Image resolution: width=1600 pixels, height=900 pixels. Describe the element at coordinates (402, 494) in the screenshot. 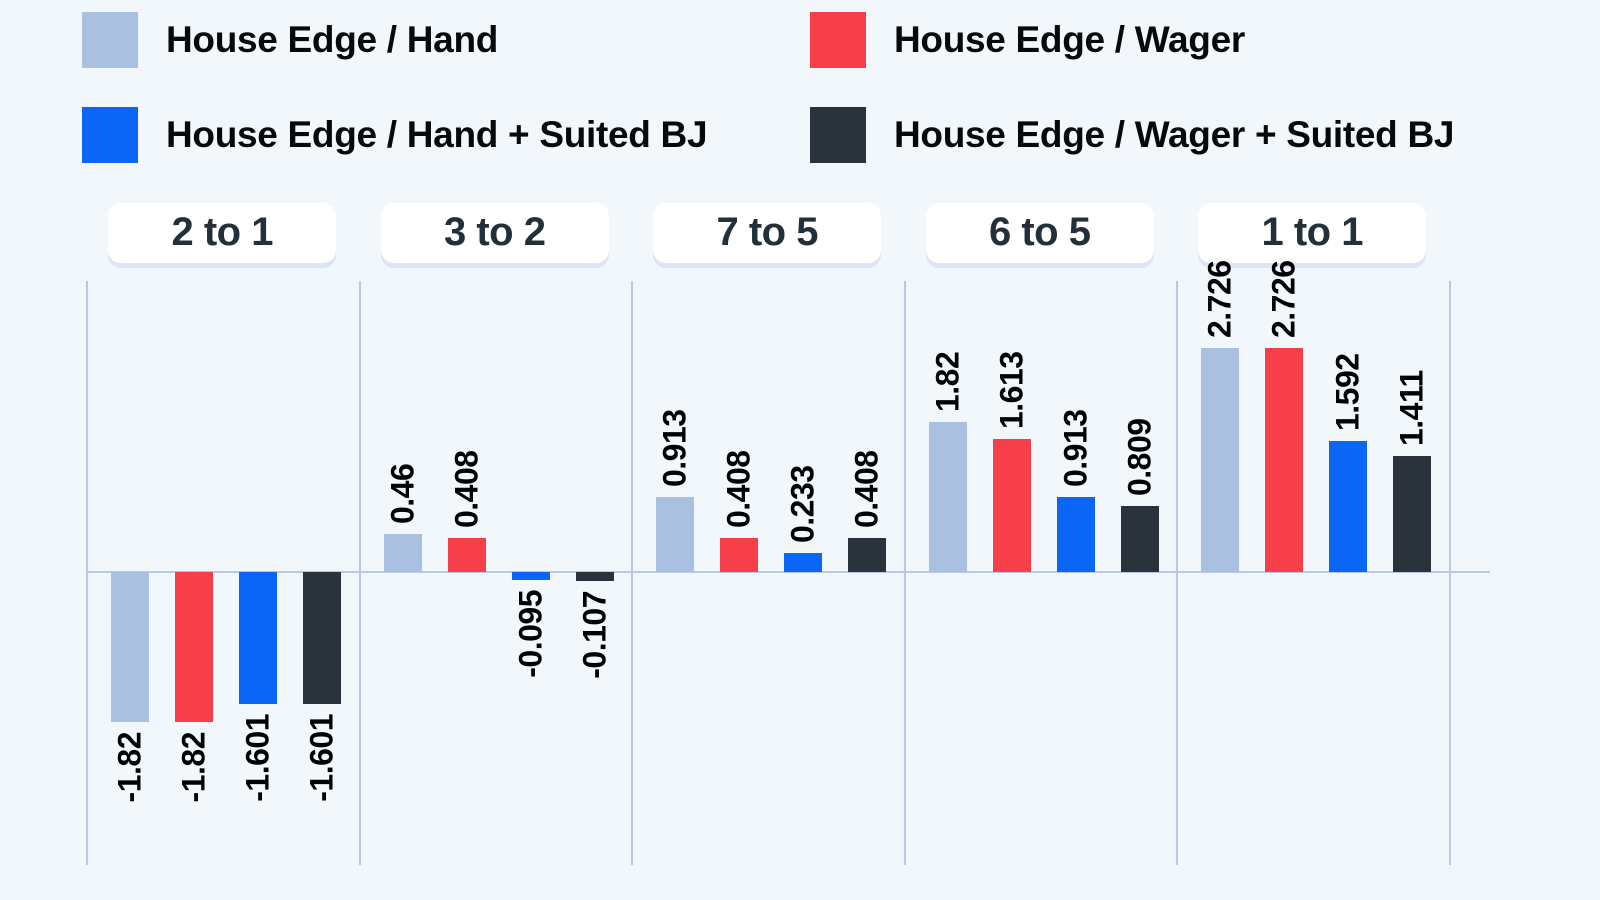

I see `bar-value-label: 0.46` at that location.